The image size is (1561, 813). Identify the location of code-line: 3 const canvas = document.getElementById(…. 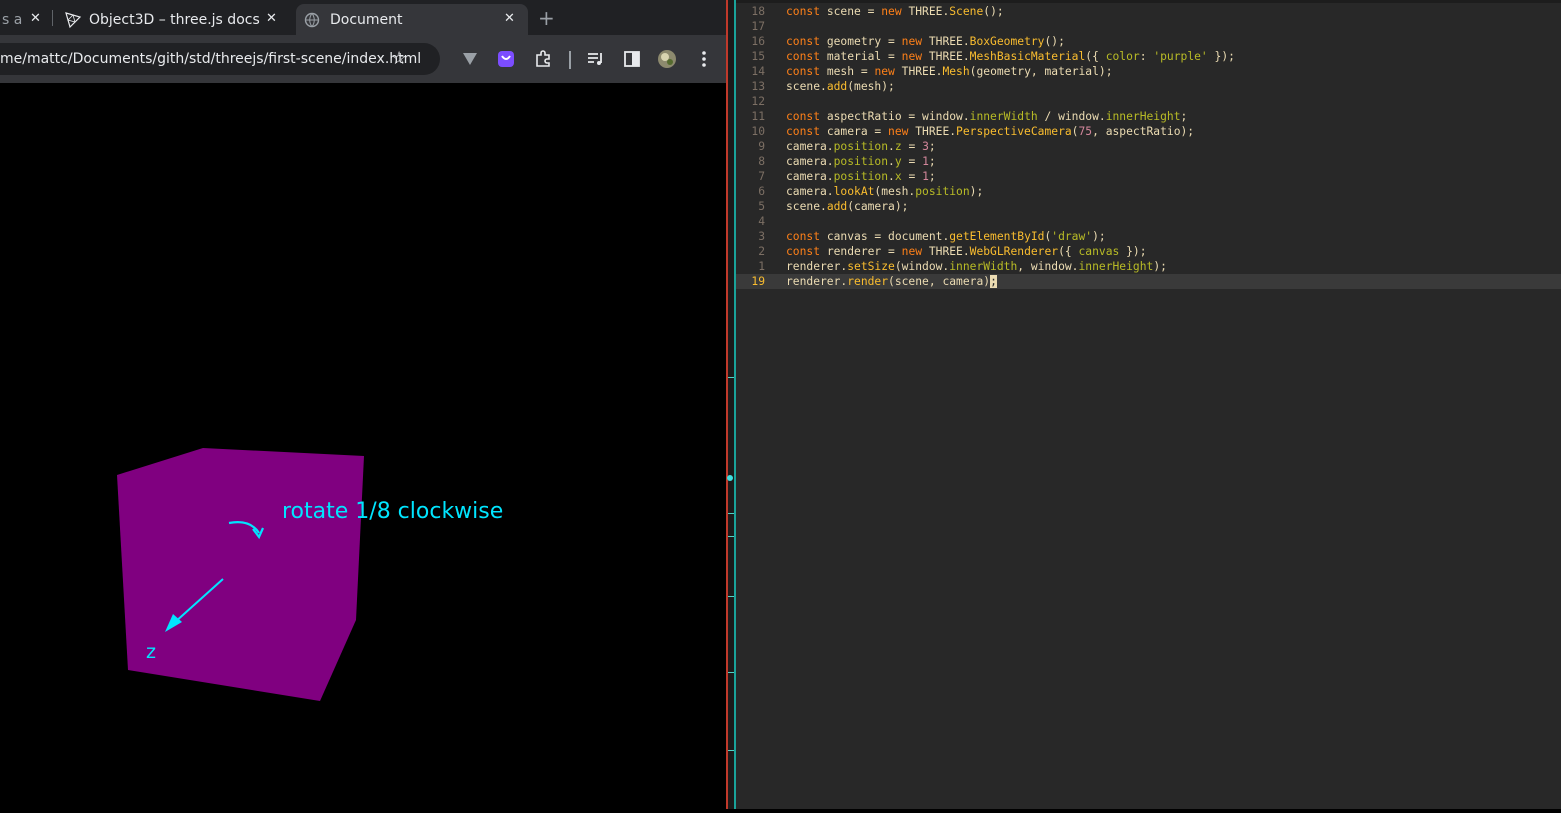
(1148, 236).